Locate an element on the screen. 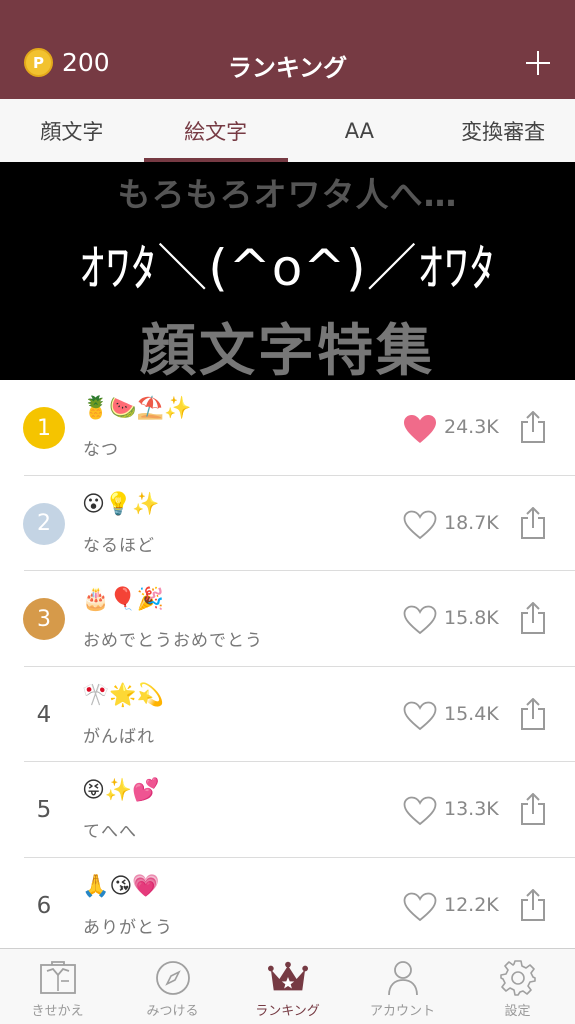  app-header: P 200 ランキング is located at coordinates (287, 49).